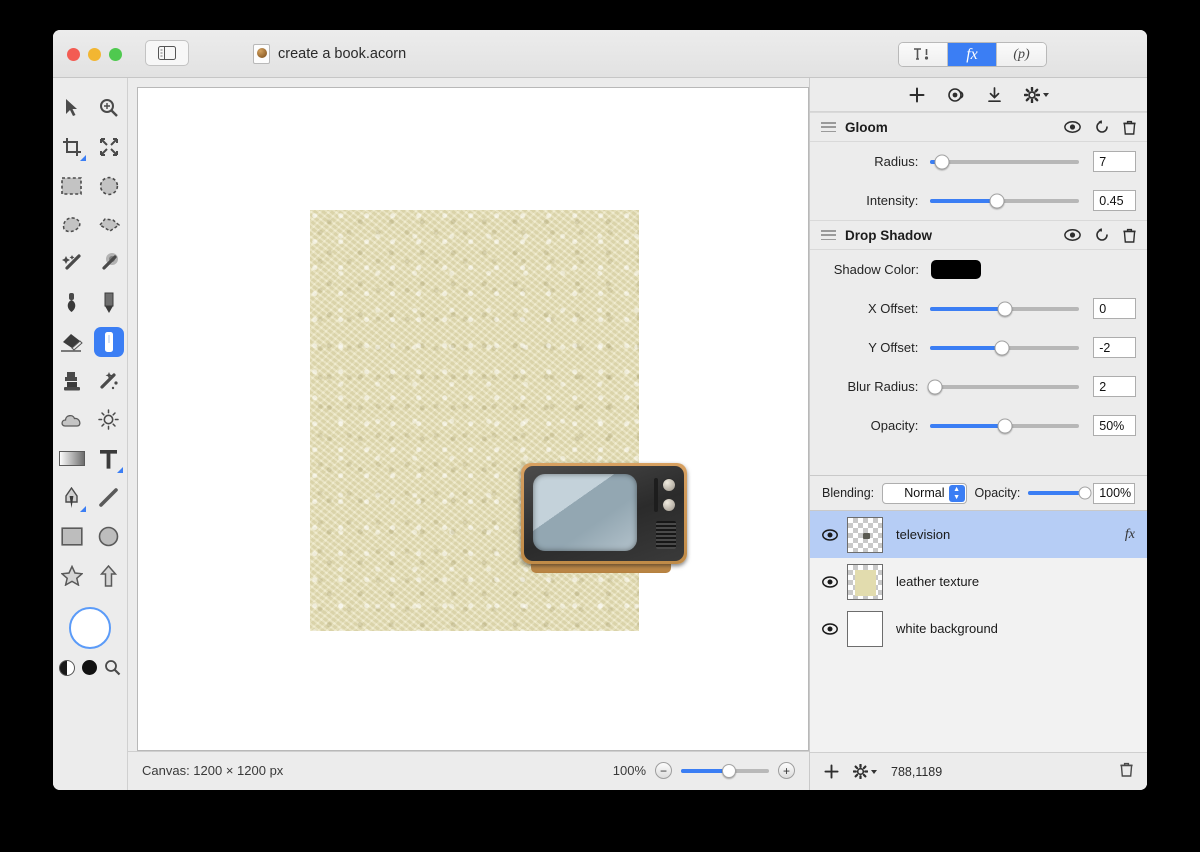 The image size is (1200, 852). I want to click on shadow-opacity-slider, so click(1005, 425).